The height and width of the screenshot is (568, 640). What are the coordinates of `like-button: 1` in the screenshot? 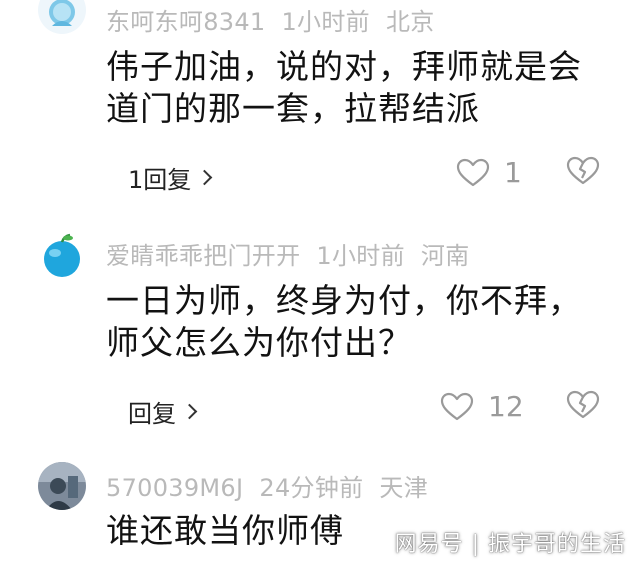 It's located at (489, 172).